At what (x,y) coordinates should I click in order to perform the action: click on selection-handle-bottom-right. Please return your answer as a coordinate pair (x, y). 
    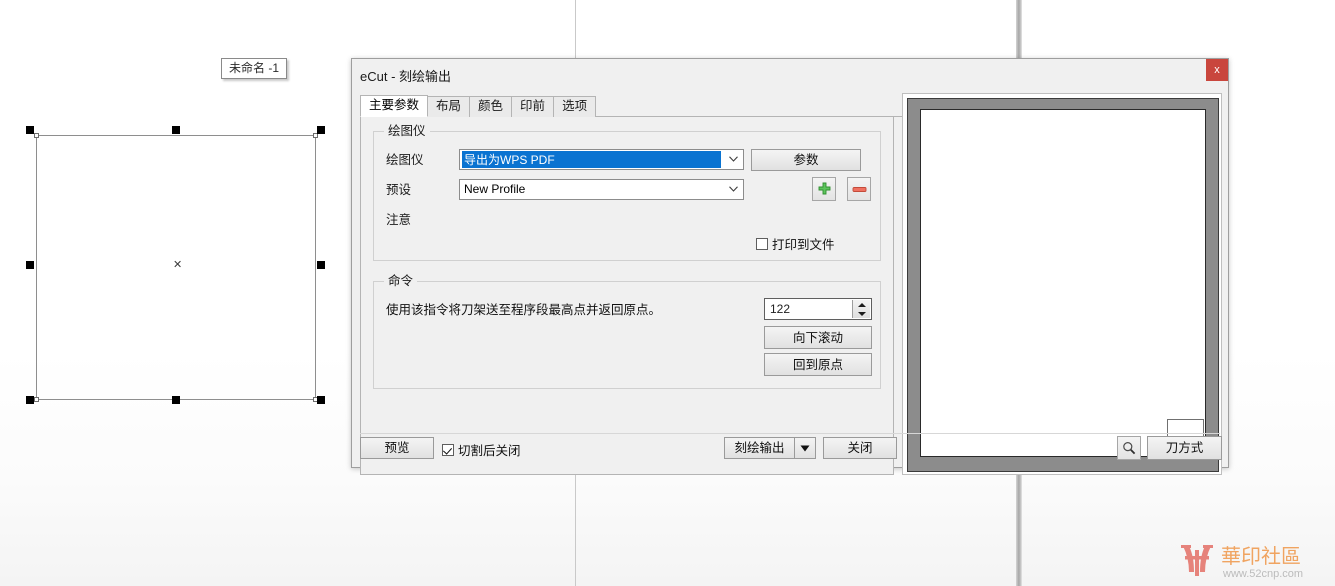
    Looking at the image, I should click on (321, 400).